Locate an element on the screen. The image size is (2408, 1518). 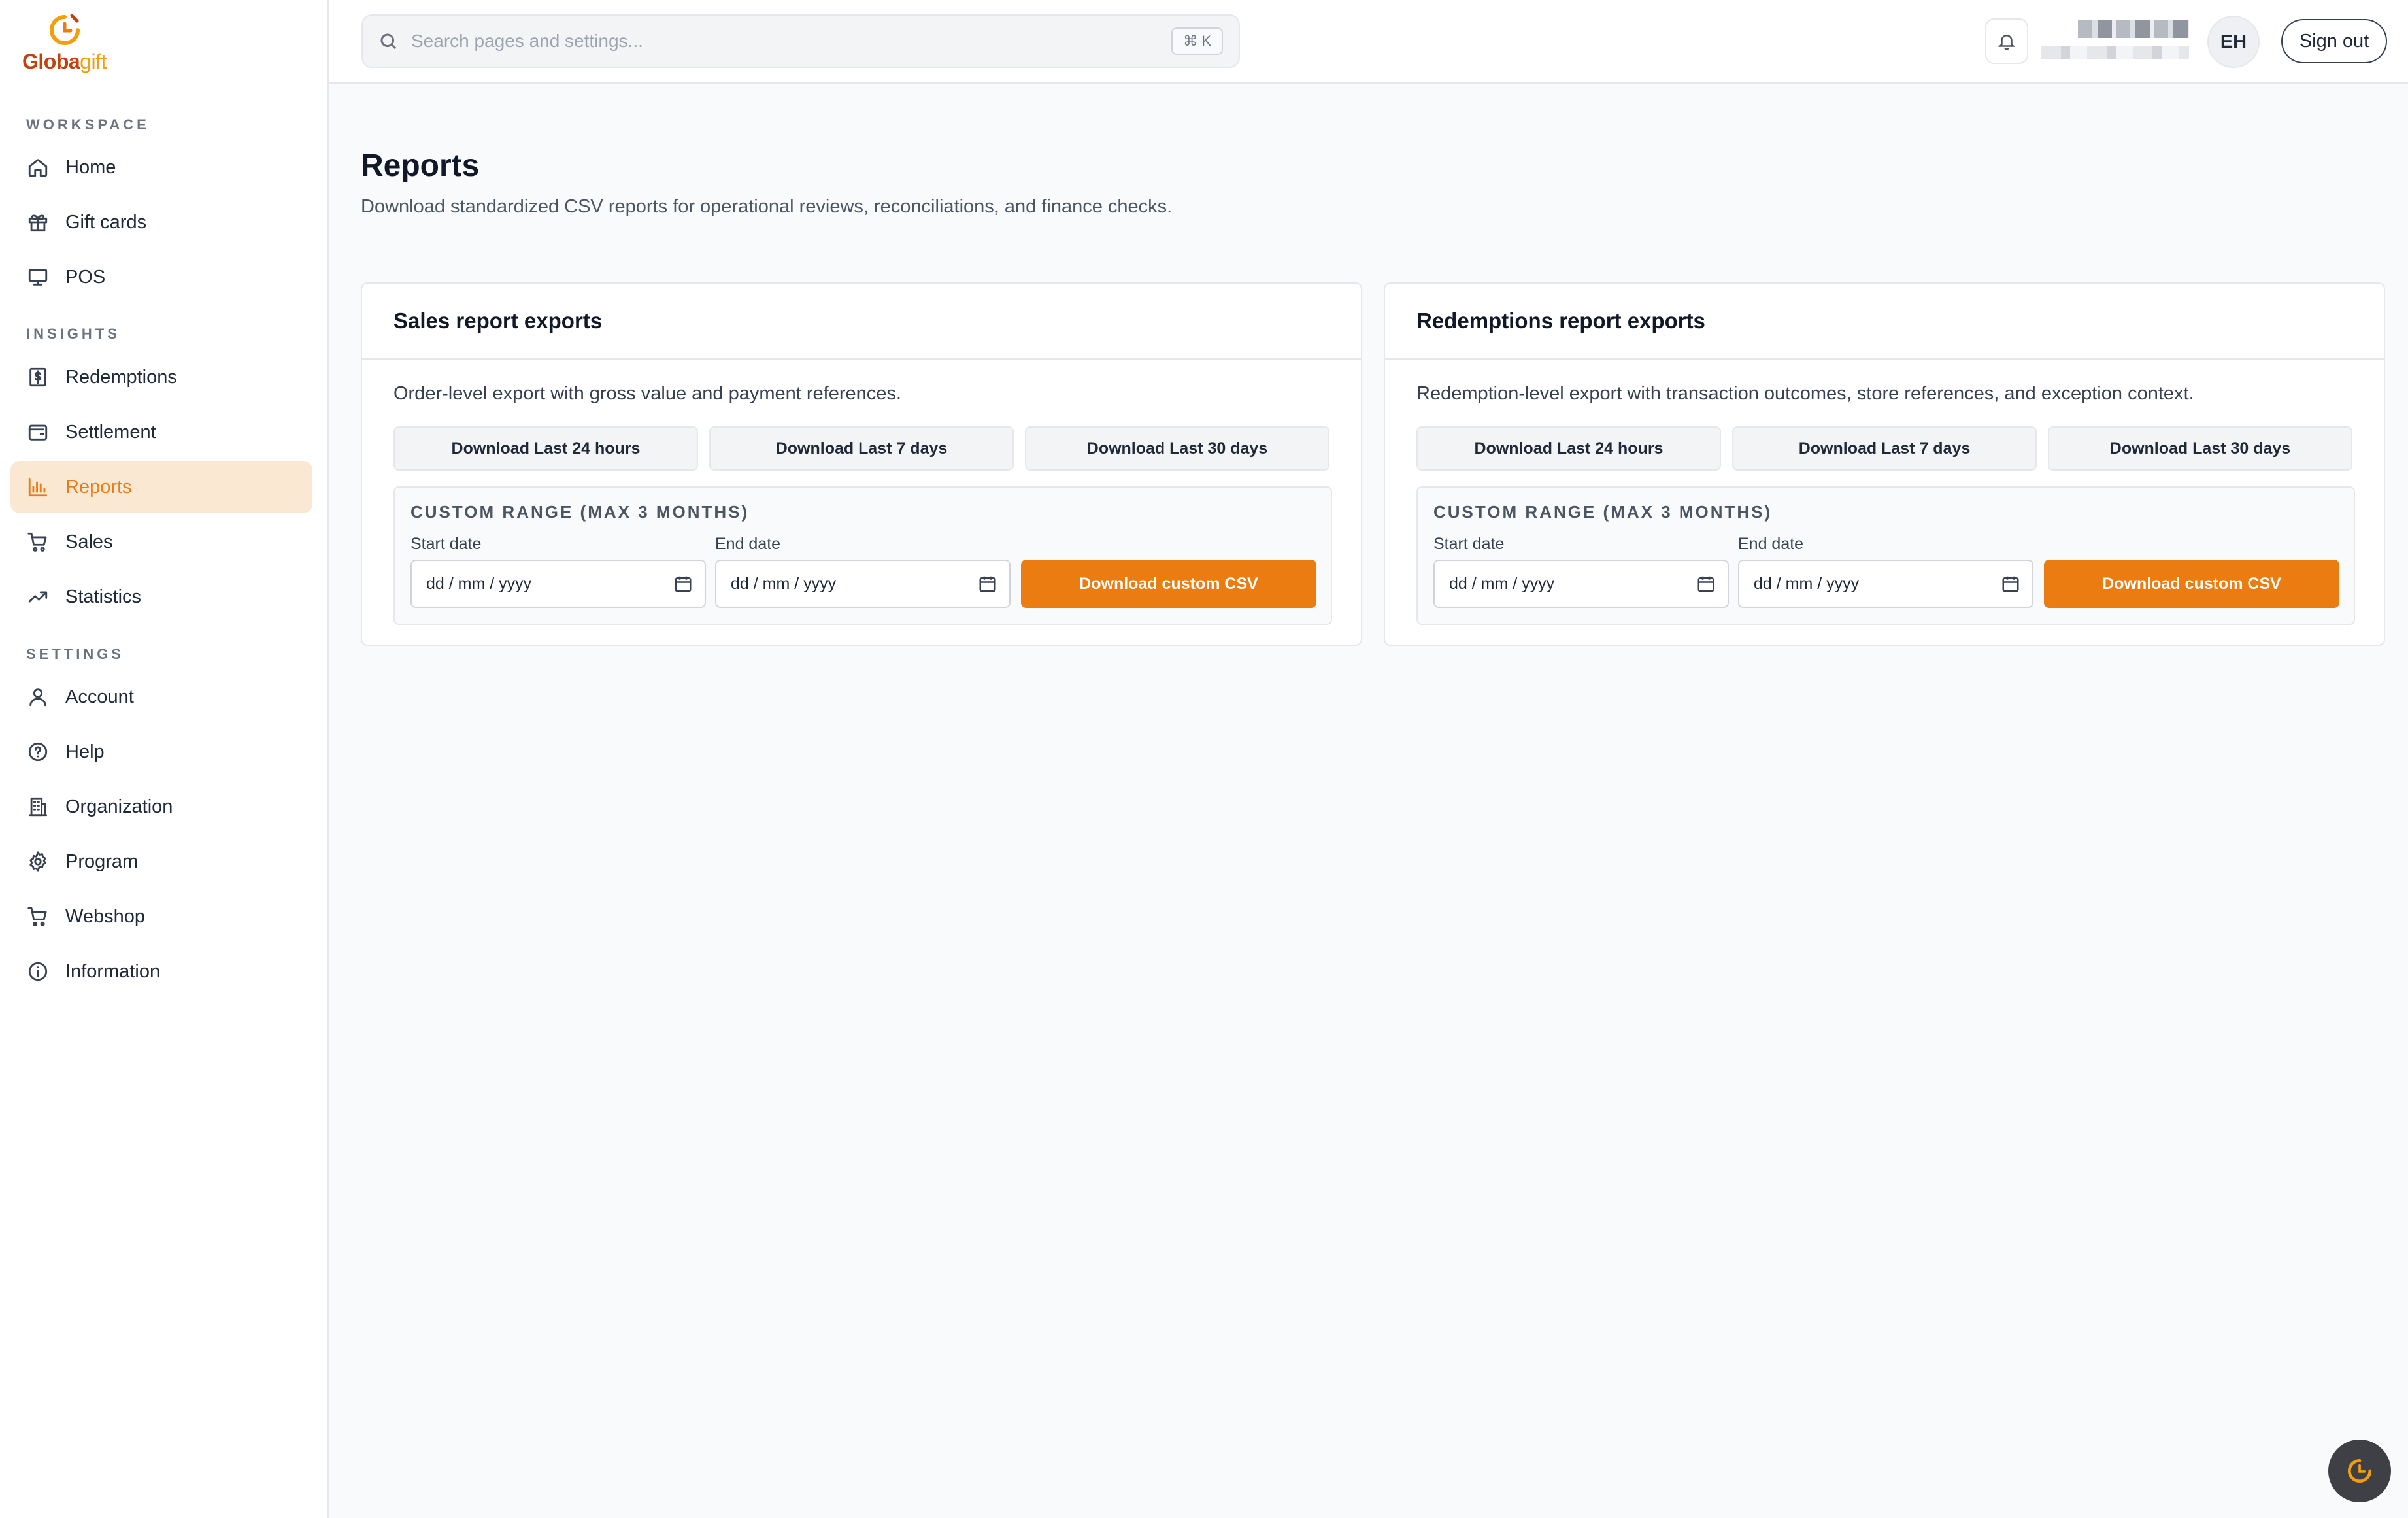
info-icon is located at coordinates (38, 971).